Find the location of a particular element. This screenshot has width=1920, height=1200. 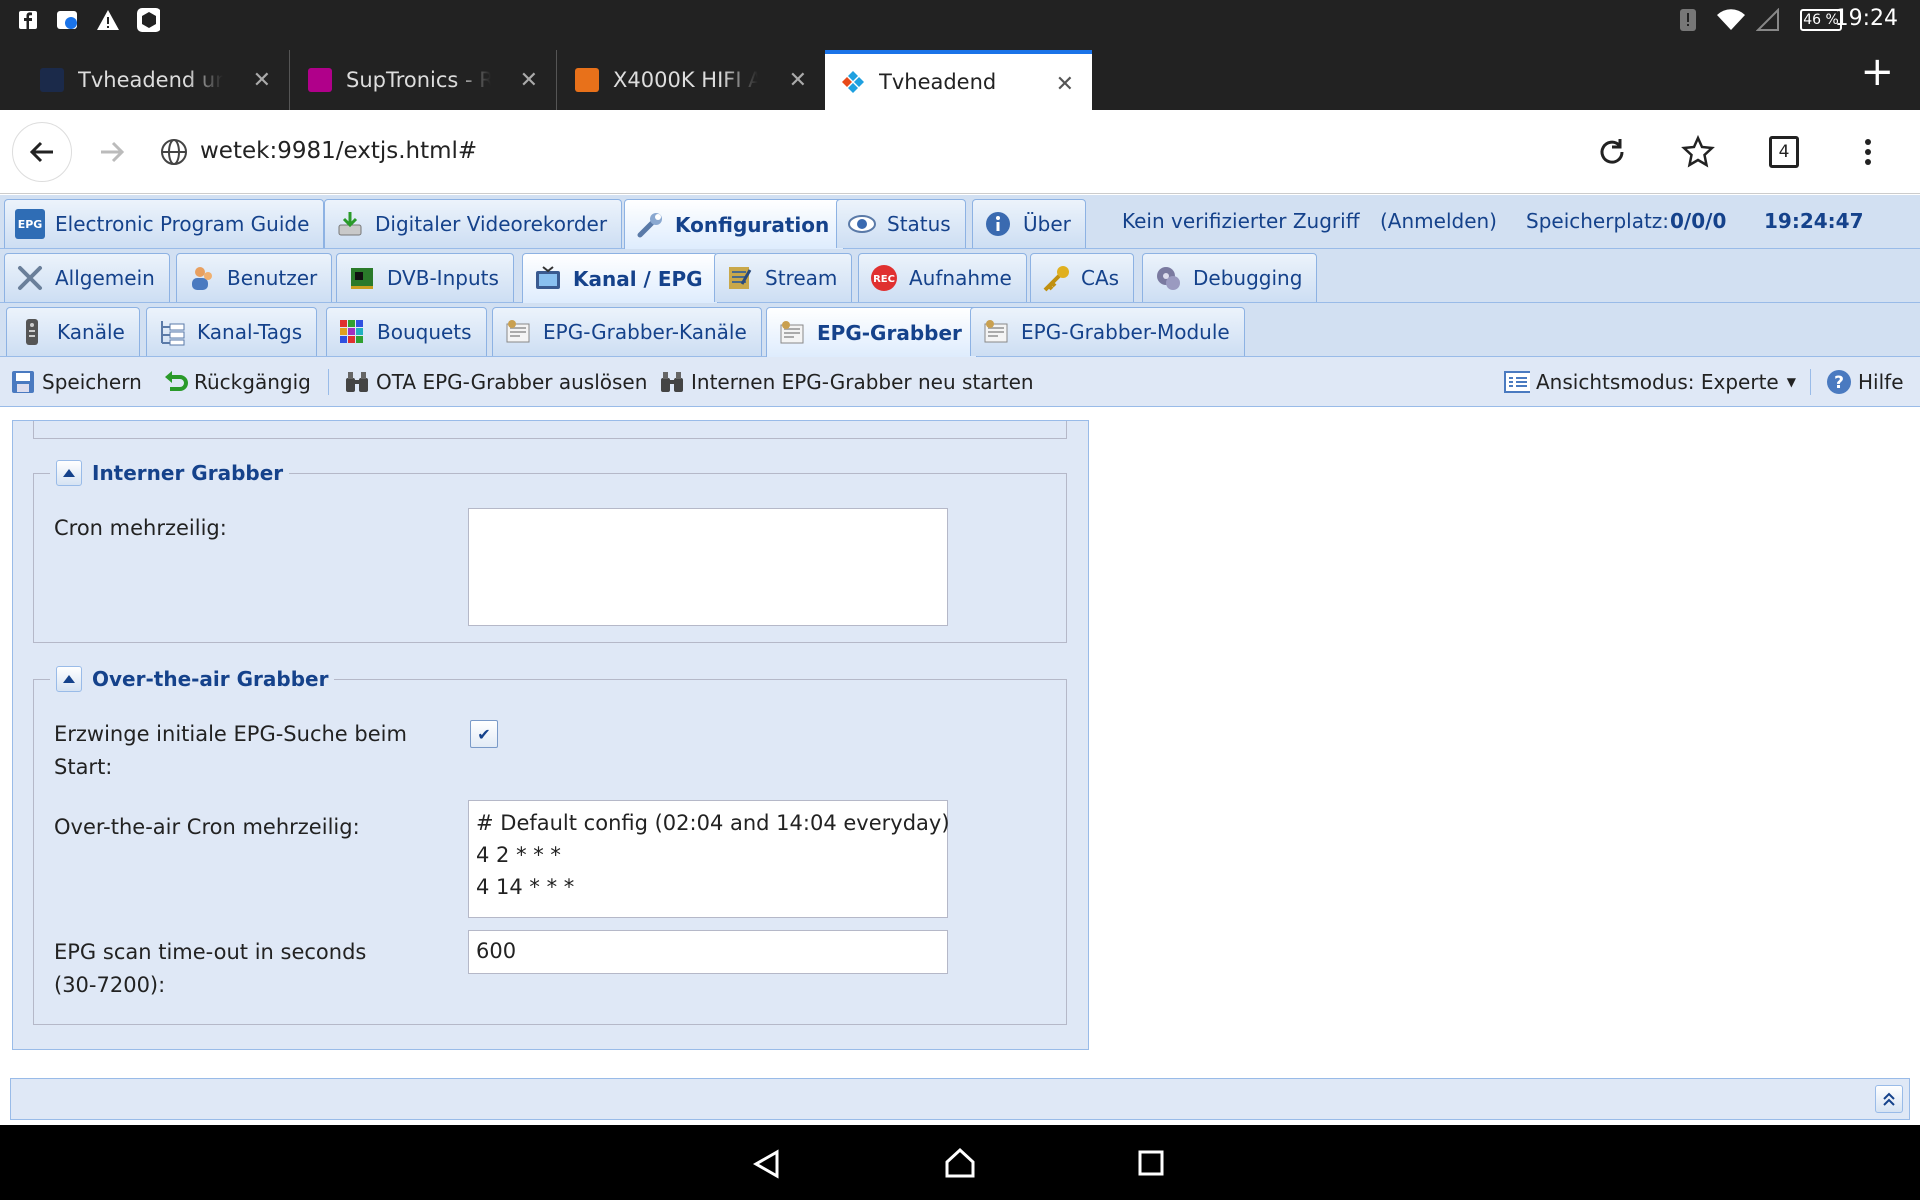

force-initial-scan-checkbox: ✔ is located at coordinates (484, 734).